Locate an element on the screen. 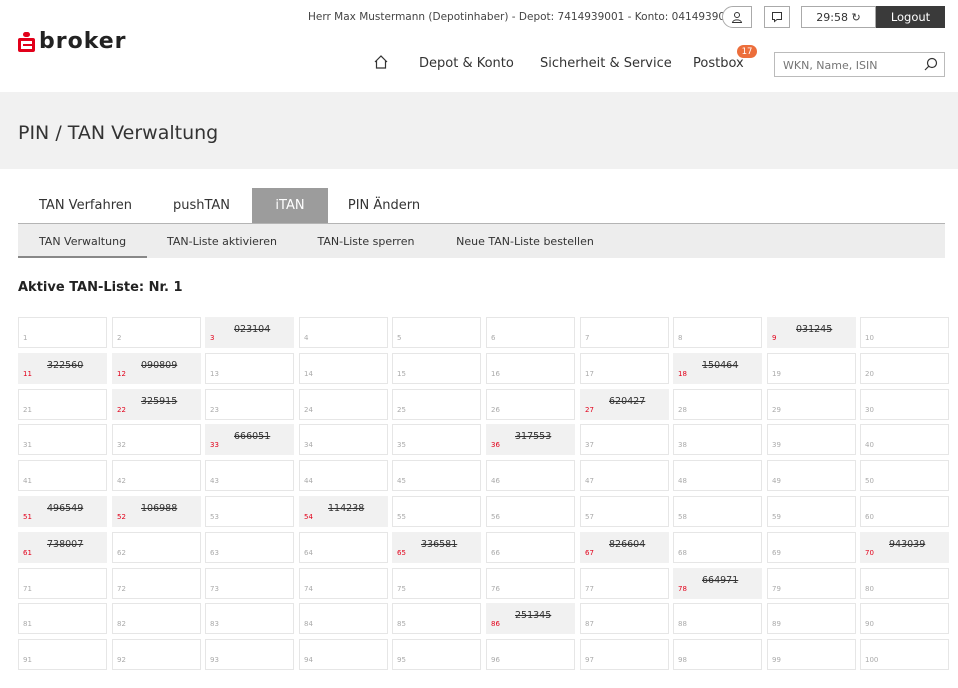 The image size is (958, 688). tab-pushtan: pushTAN is located at coordinates (201, 205).